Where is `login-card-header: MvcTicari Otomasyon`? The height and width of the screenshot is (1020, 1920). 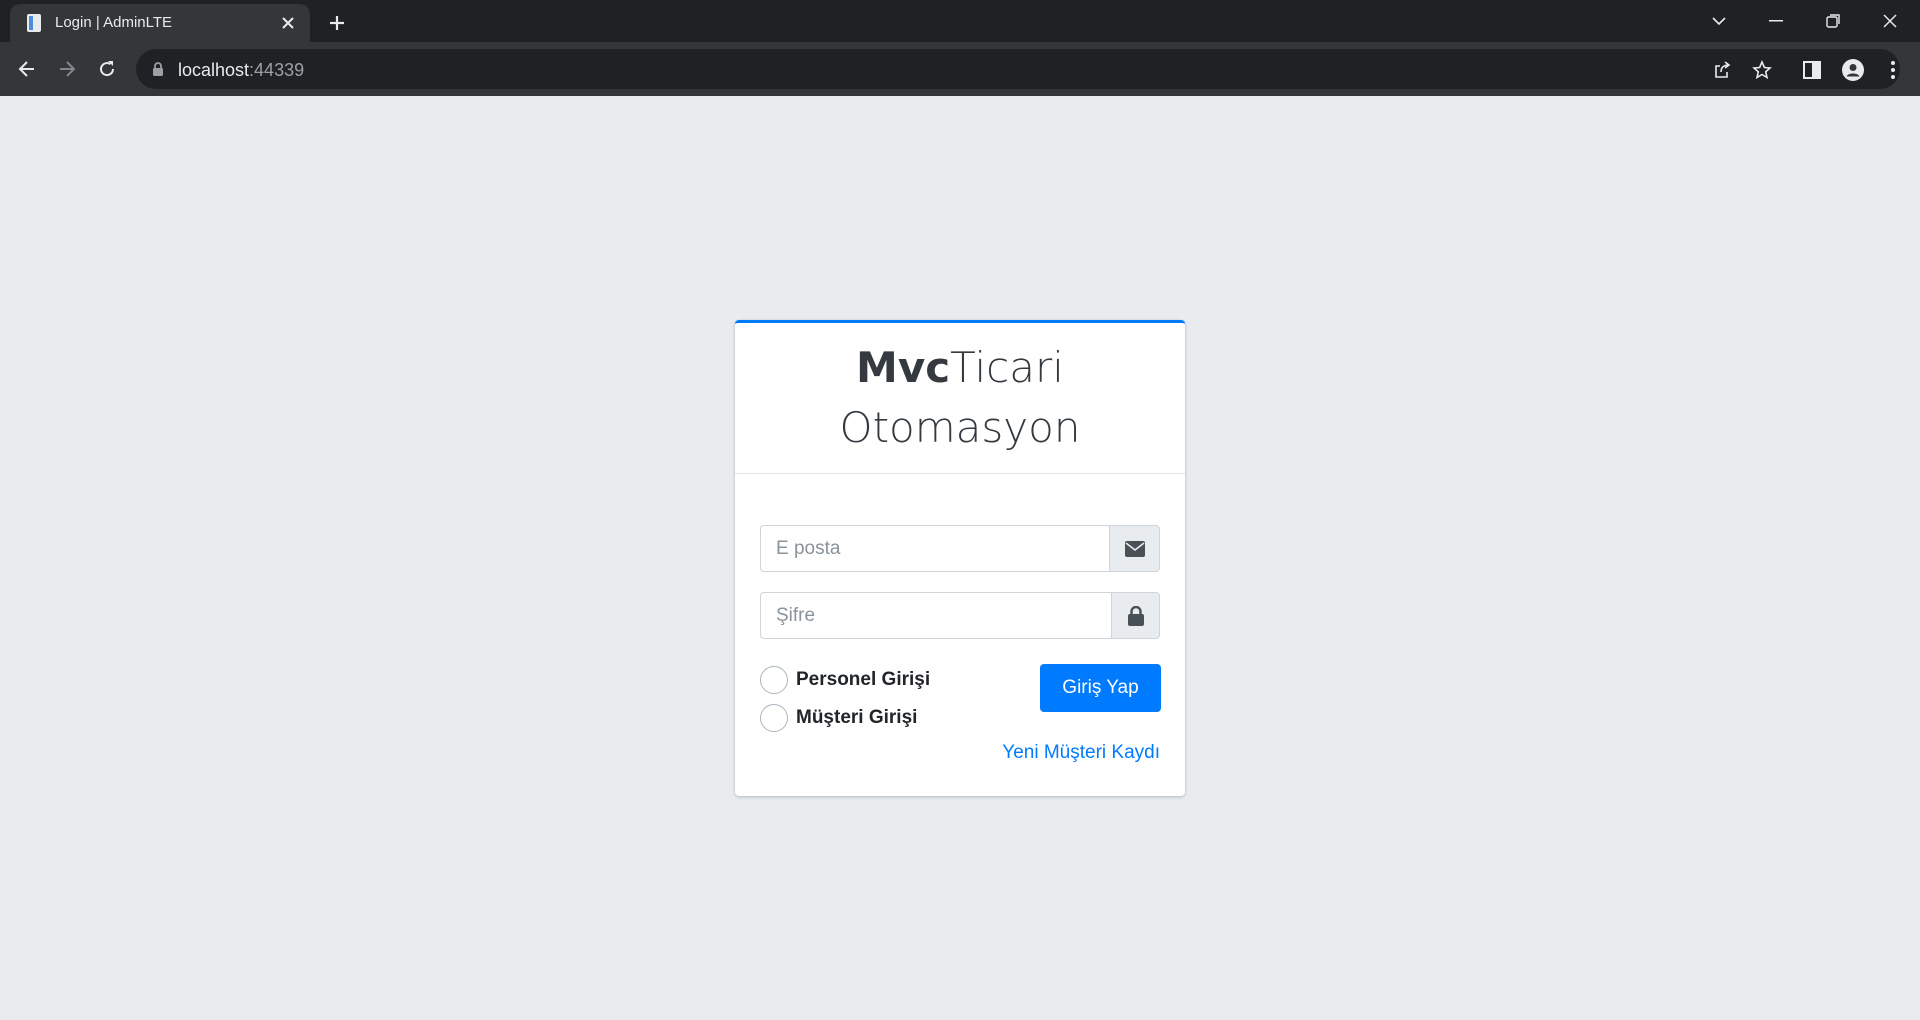
login-card-header: MvcTicari Otomasyon is located at coordinates (960, 398).